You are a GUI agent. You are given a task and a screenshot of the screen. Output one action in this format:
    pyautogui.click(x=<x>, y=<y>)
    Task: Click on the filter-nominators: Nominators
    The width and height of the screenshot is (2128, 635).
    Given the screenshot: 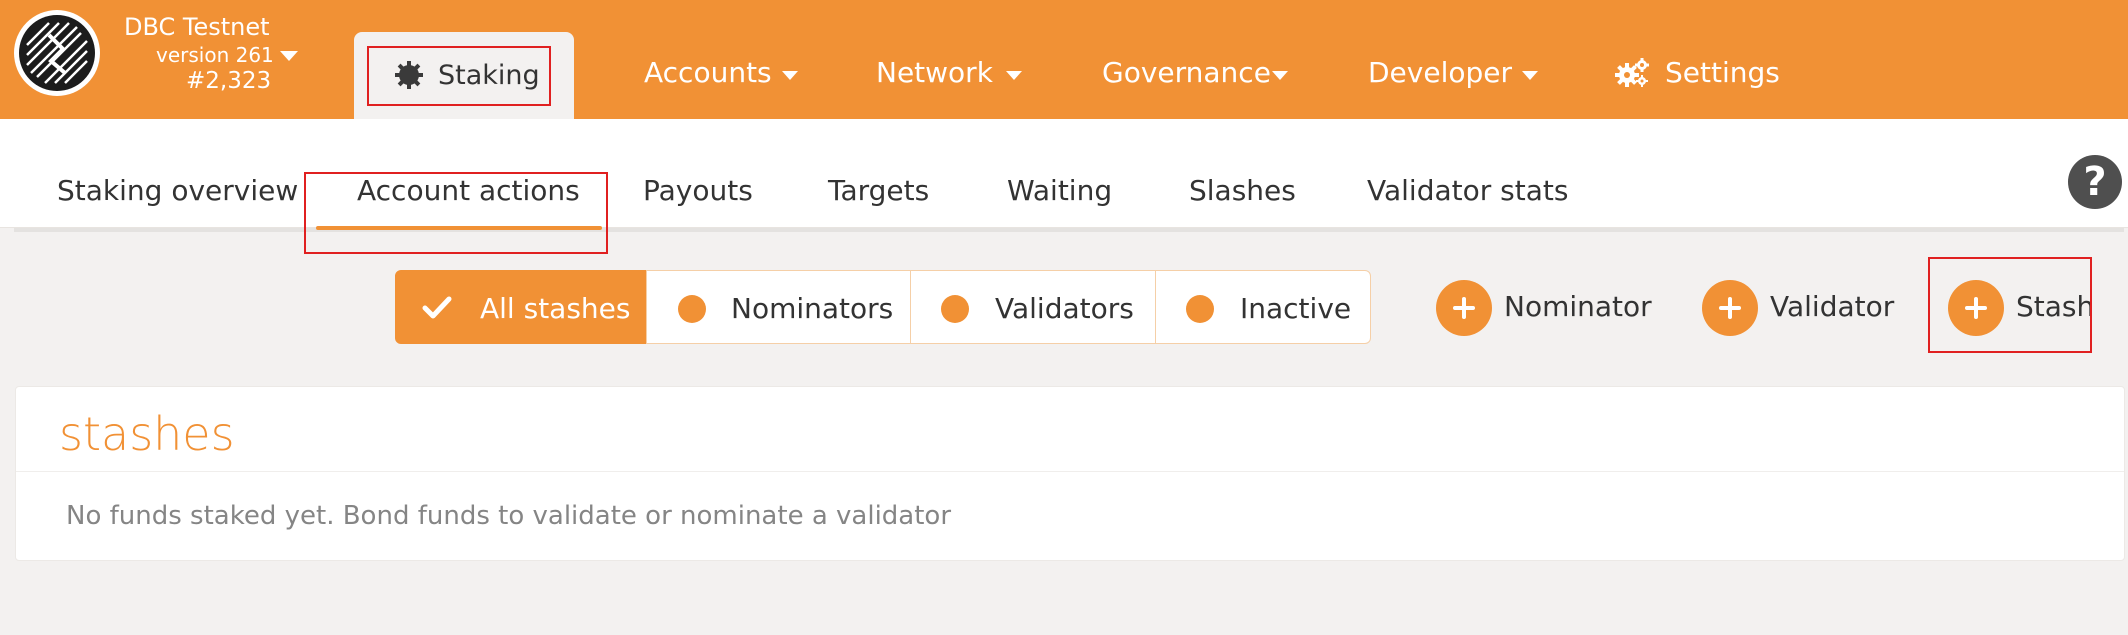 What is the action you would take?
    pyautogui.click(x=778, y=307)
    